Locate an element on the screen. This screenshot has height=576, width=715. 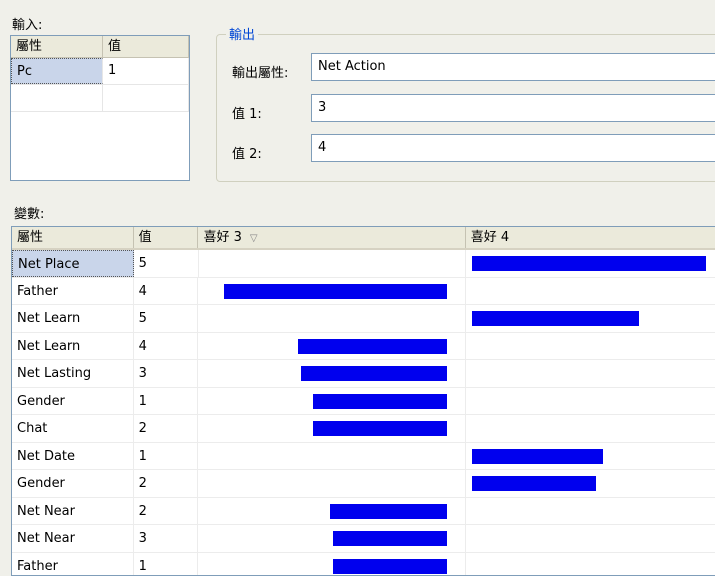
variables-label: 變數: is located at coordinates (29, 212).